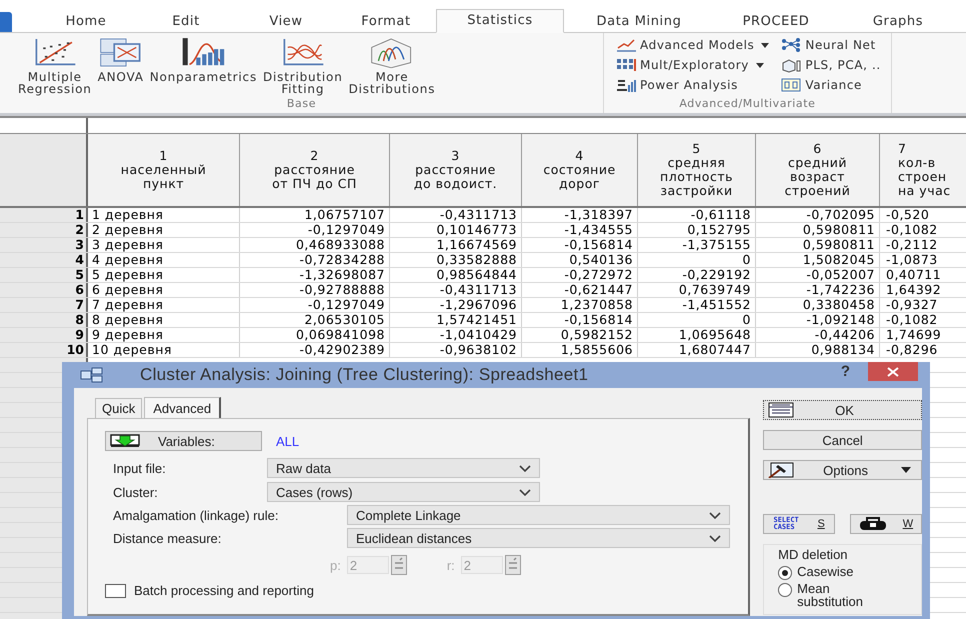 This screenshot has width=966, height=619. What do you see at coordinates (538, 538) in the screenshot?
I see `dropdown: Euclidean distances` at bounding box center [538, 538].